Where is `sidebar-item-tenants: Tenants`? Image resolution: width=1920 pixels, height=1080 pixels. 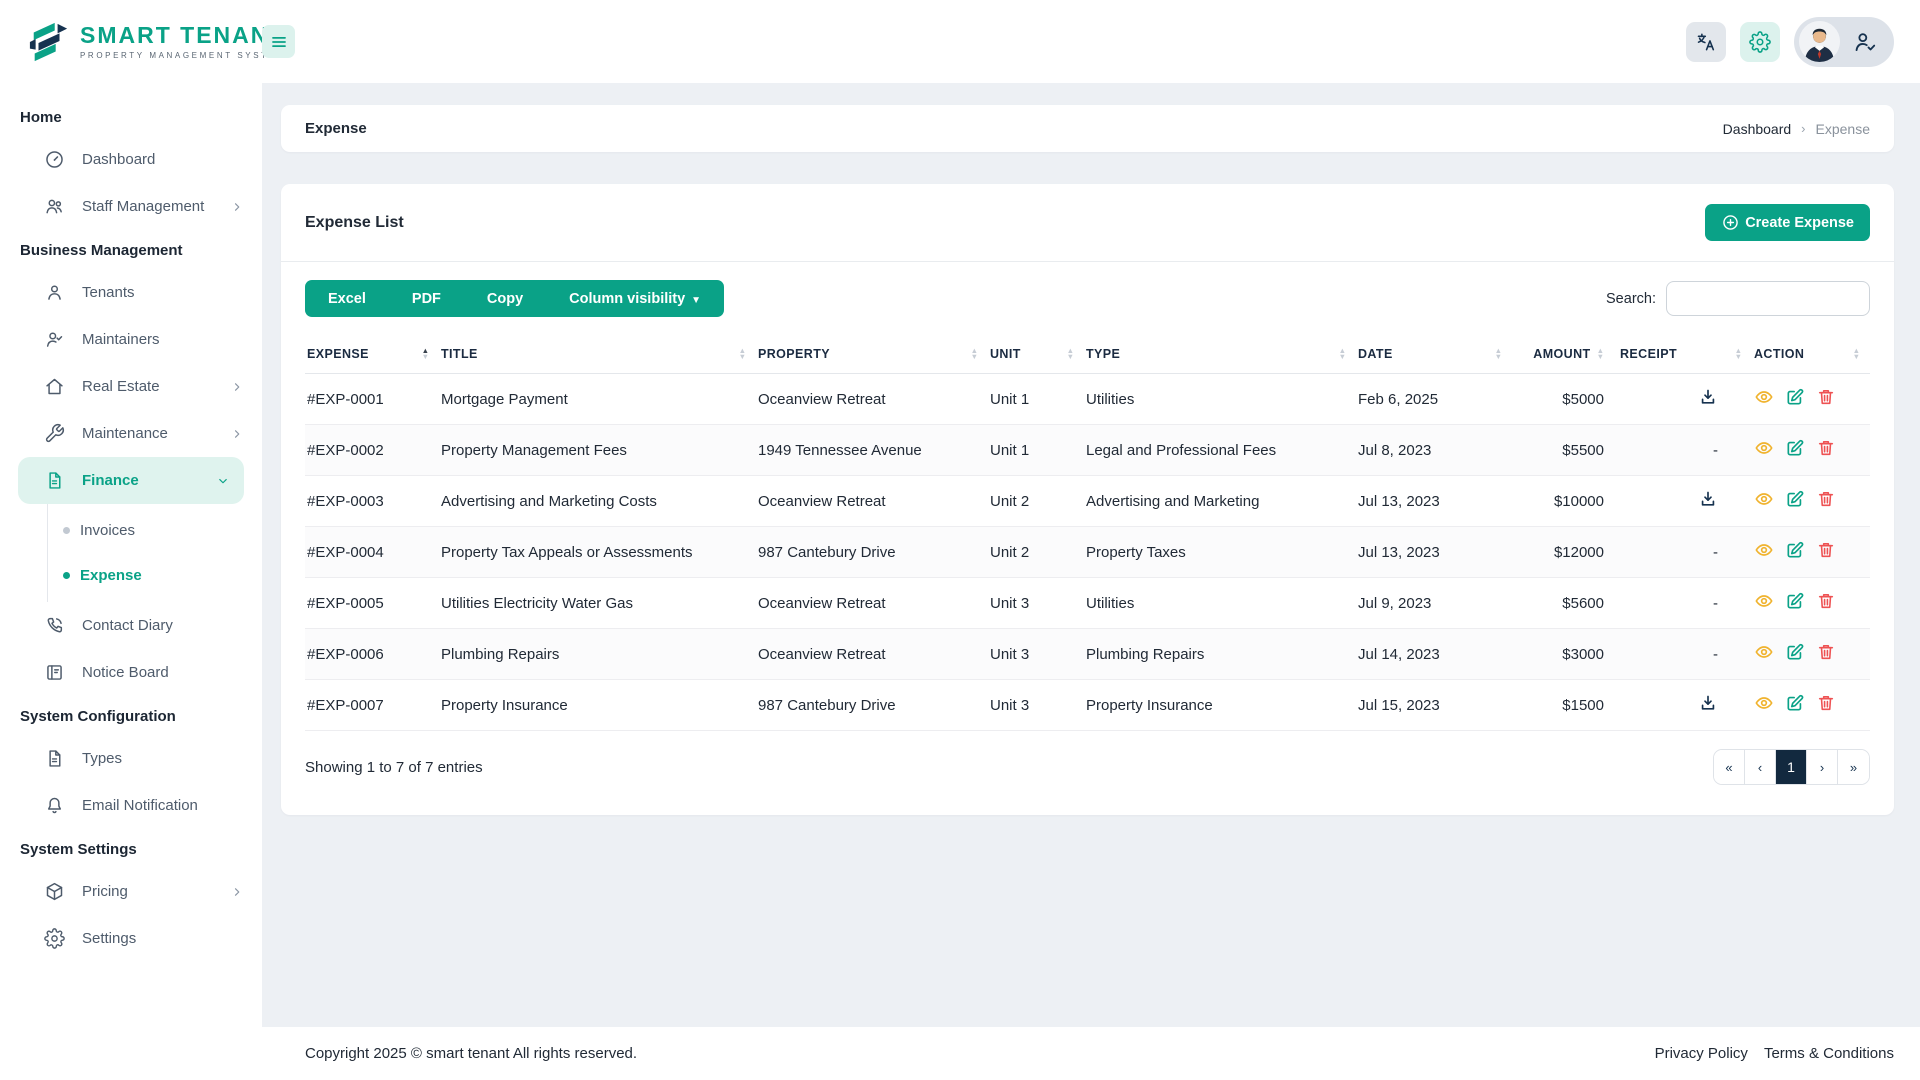 sidebar-item-tenants: Tenants is located at coordinates (131, 292).